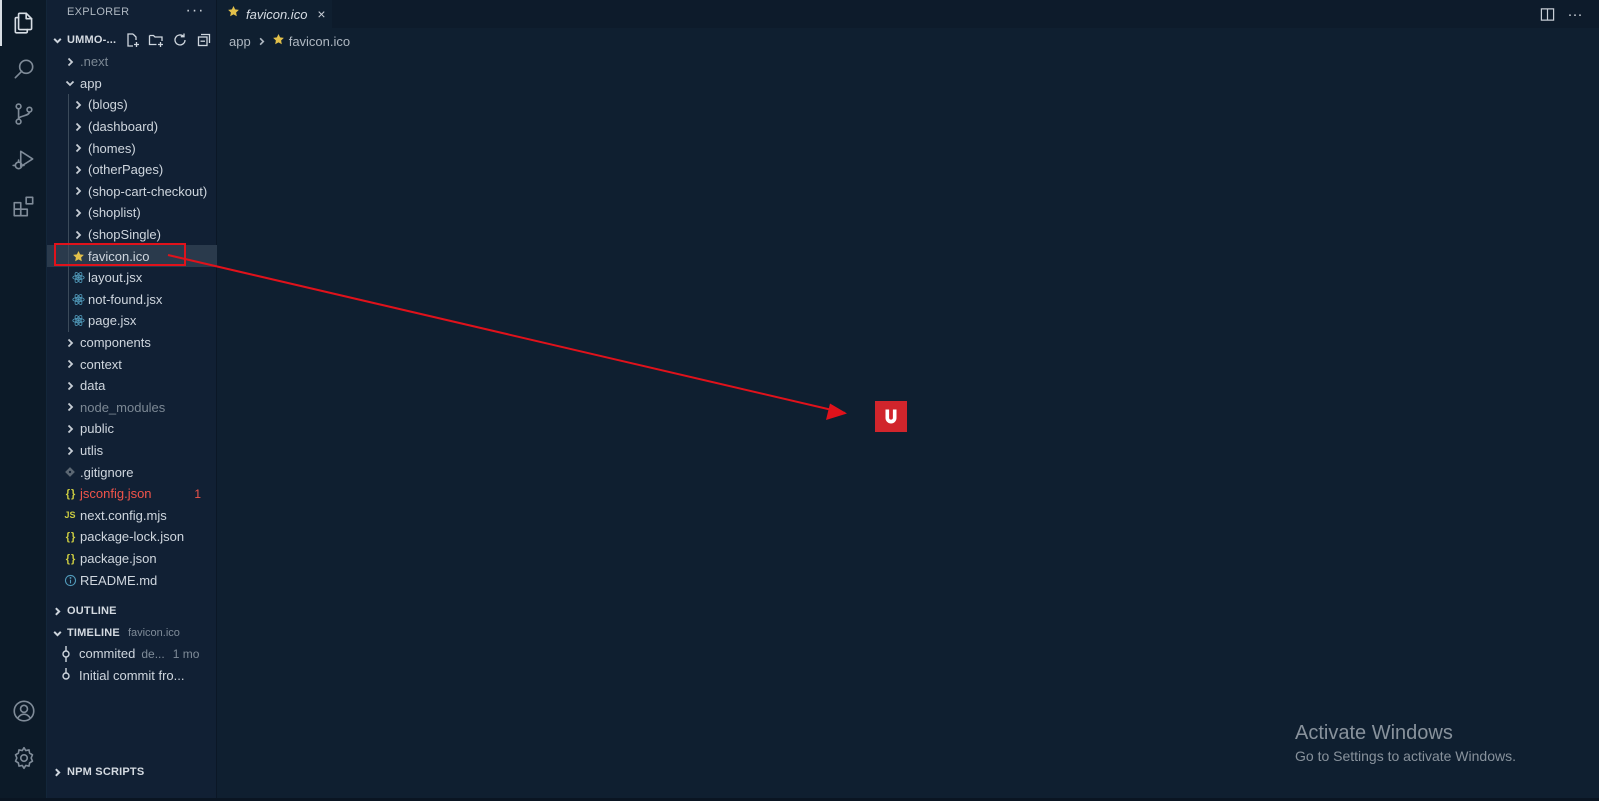 This screenshot has height=801, width=1599. Describe the element at coordinates (132, 192) in the screenshot. I see `tree-folder: (shop-cart-checkout)` at that location.